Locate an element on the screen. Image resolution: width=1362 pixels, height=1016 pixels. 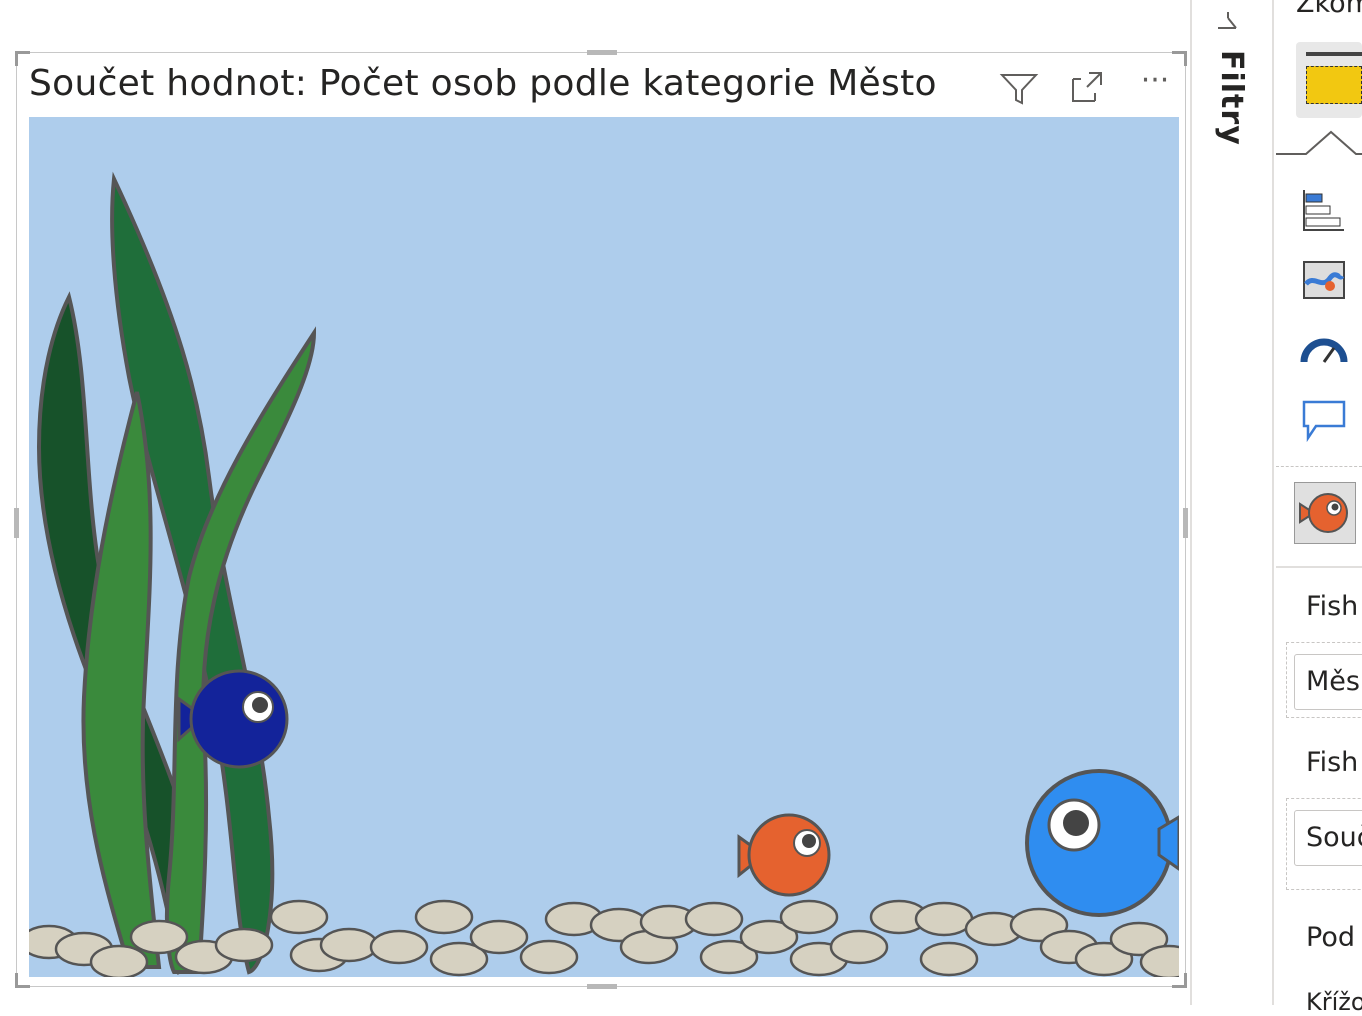
filters-pane is located at coordinates (1232, 502).